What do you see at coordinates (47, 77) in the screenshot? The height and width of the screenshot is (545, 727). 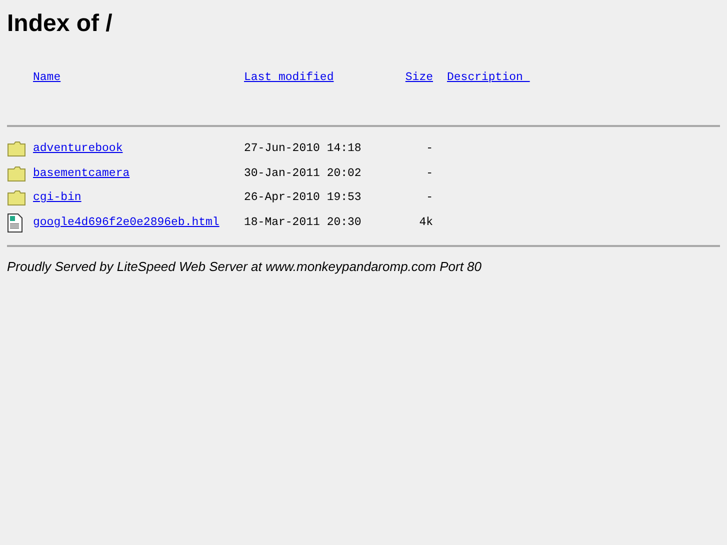 I see `column-header-link: Name` at bounding box center [47, 77].